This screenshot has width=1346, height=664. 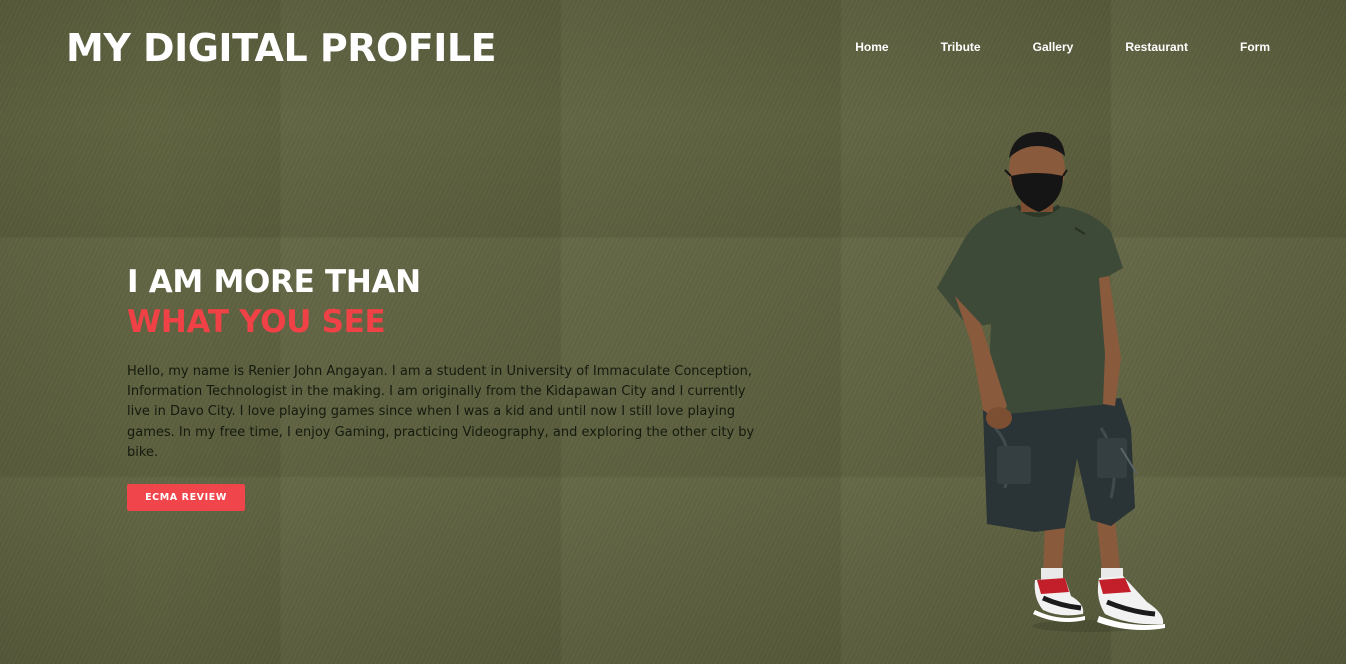 I want to click on nav-link-form: Form, so click(x=1255, y=47).